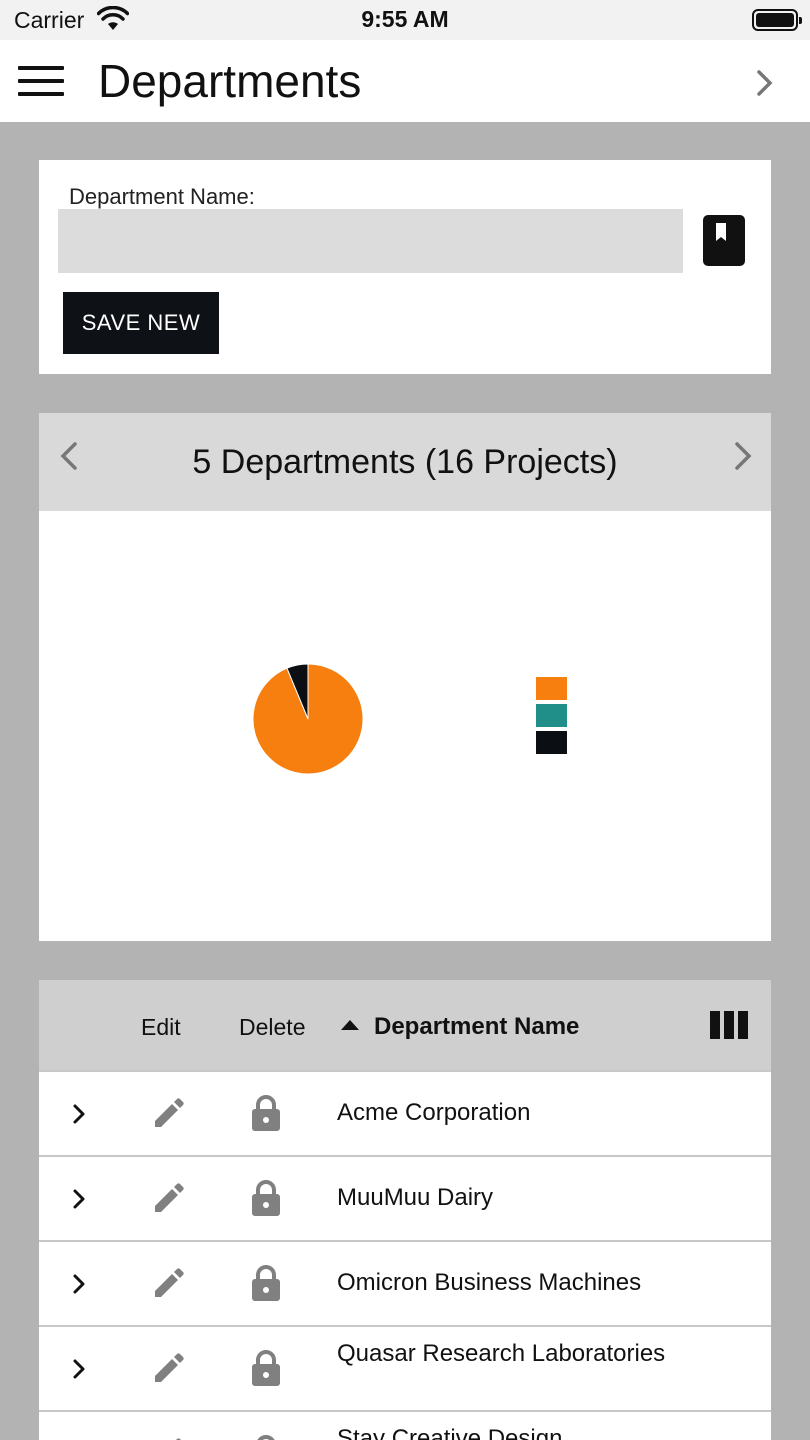  I want to click on save-new-button: SAVE NEW, so click(141, 323).